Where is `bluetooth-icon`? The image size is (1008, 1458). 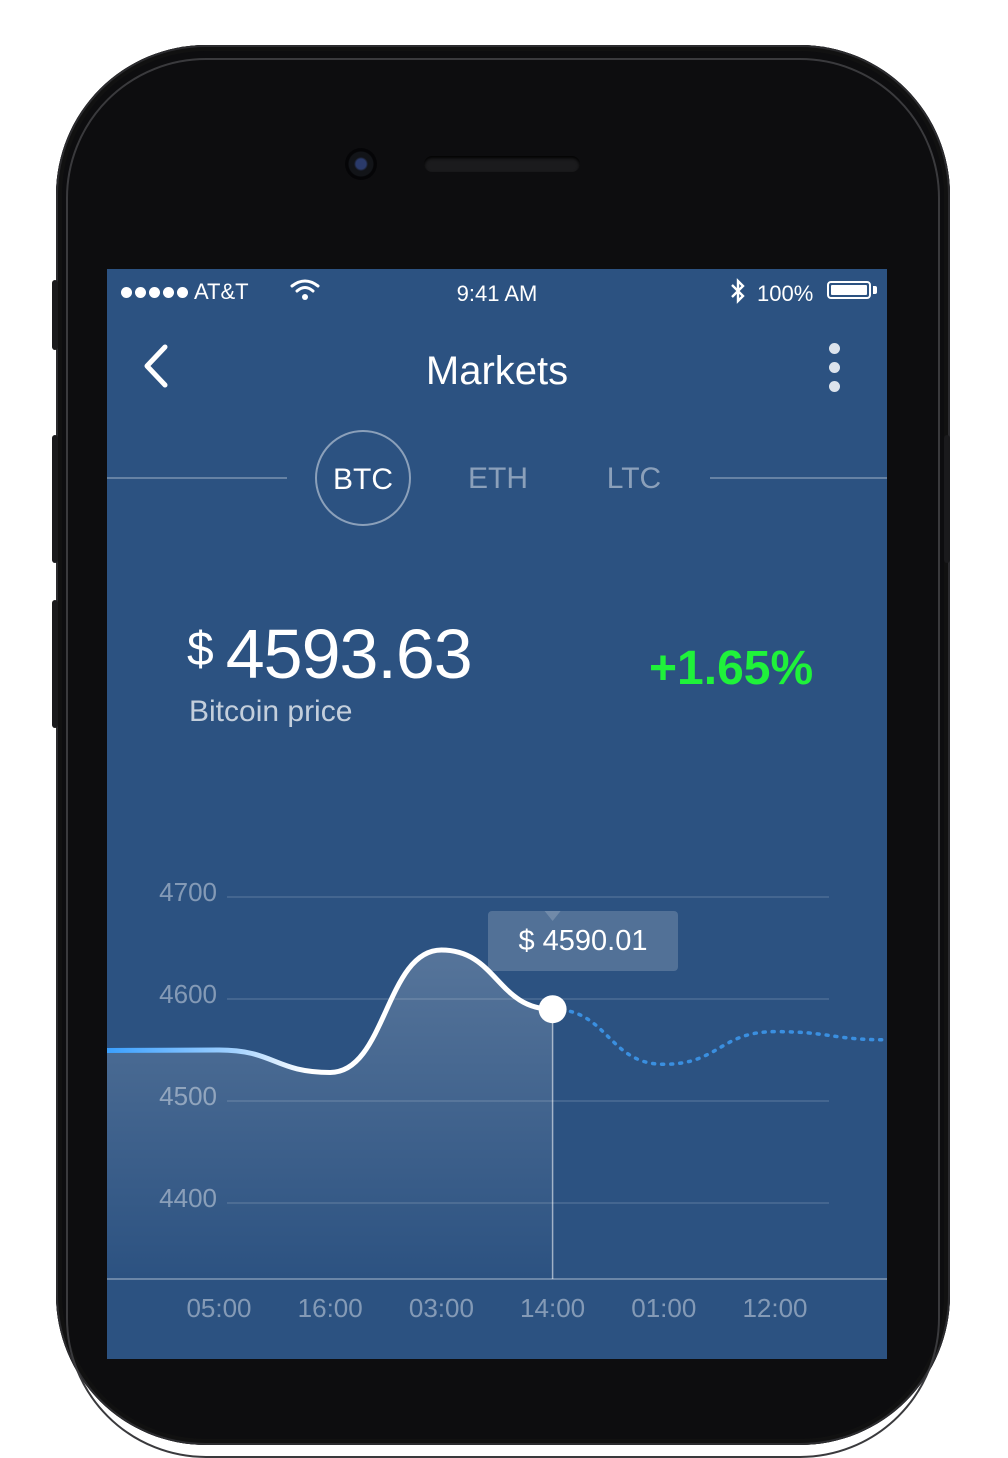 bluetooth-icon is located at coordinates (738, 291).